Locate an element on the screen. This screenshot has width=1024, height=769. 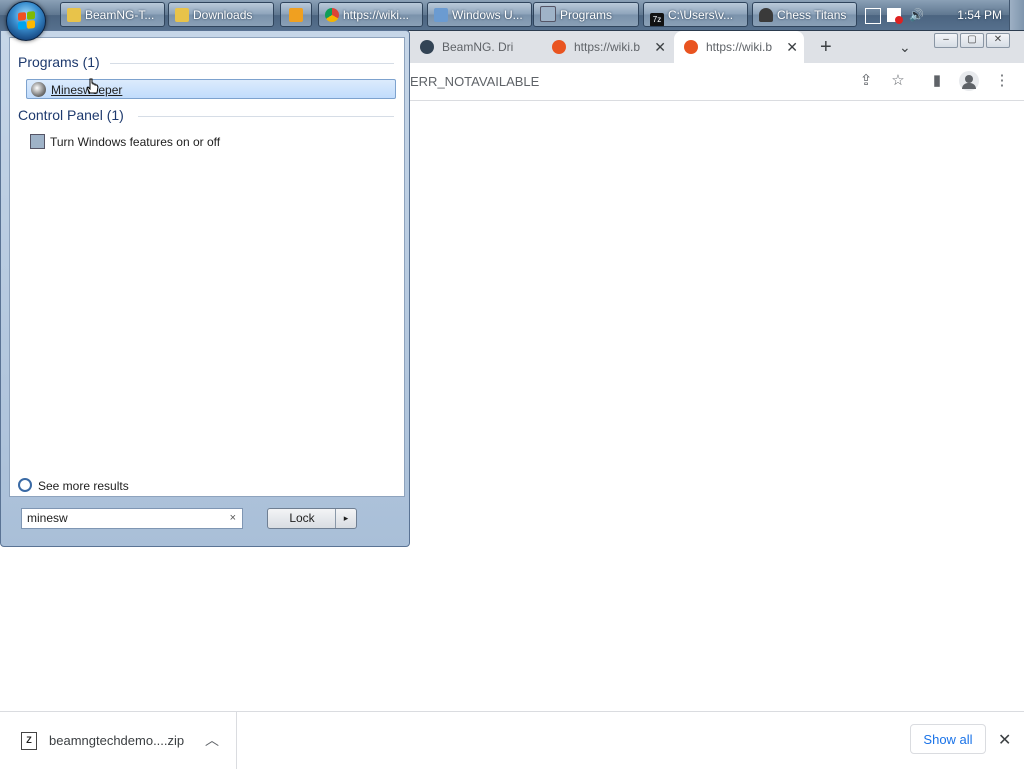
chess-icon is located at coordinates (766, 15).